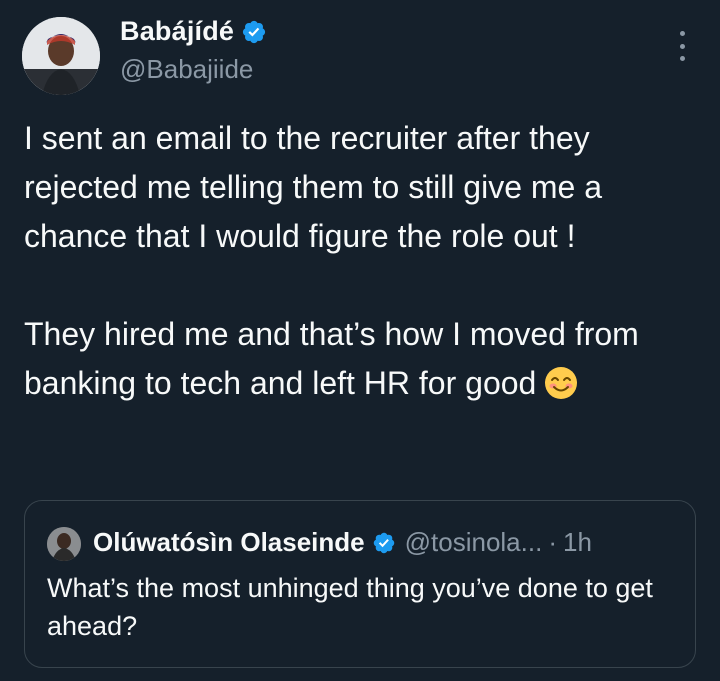 This screenshot has height=681, width=720. I want to click on author-display-name: Babájídé, so click(177, 31).